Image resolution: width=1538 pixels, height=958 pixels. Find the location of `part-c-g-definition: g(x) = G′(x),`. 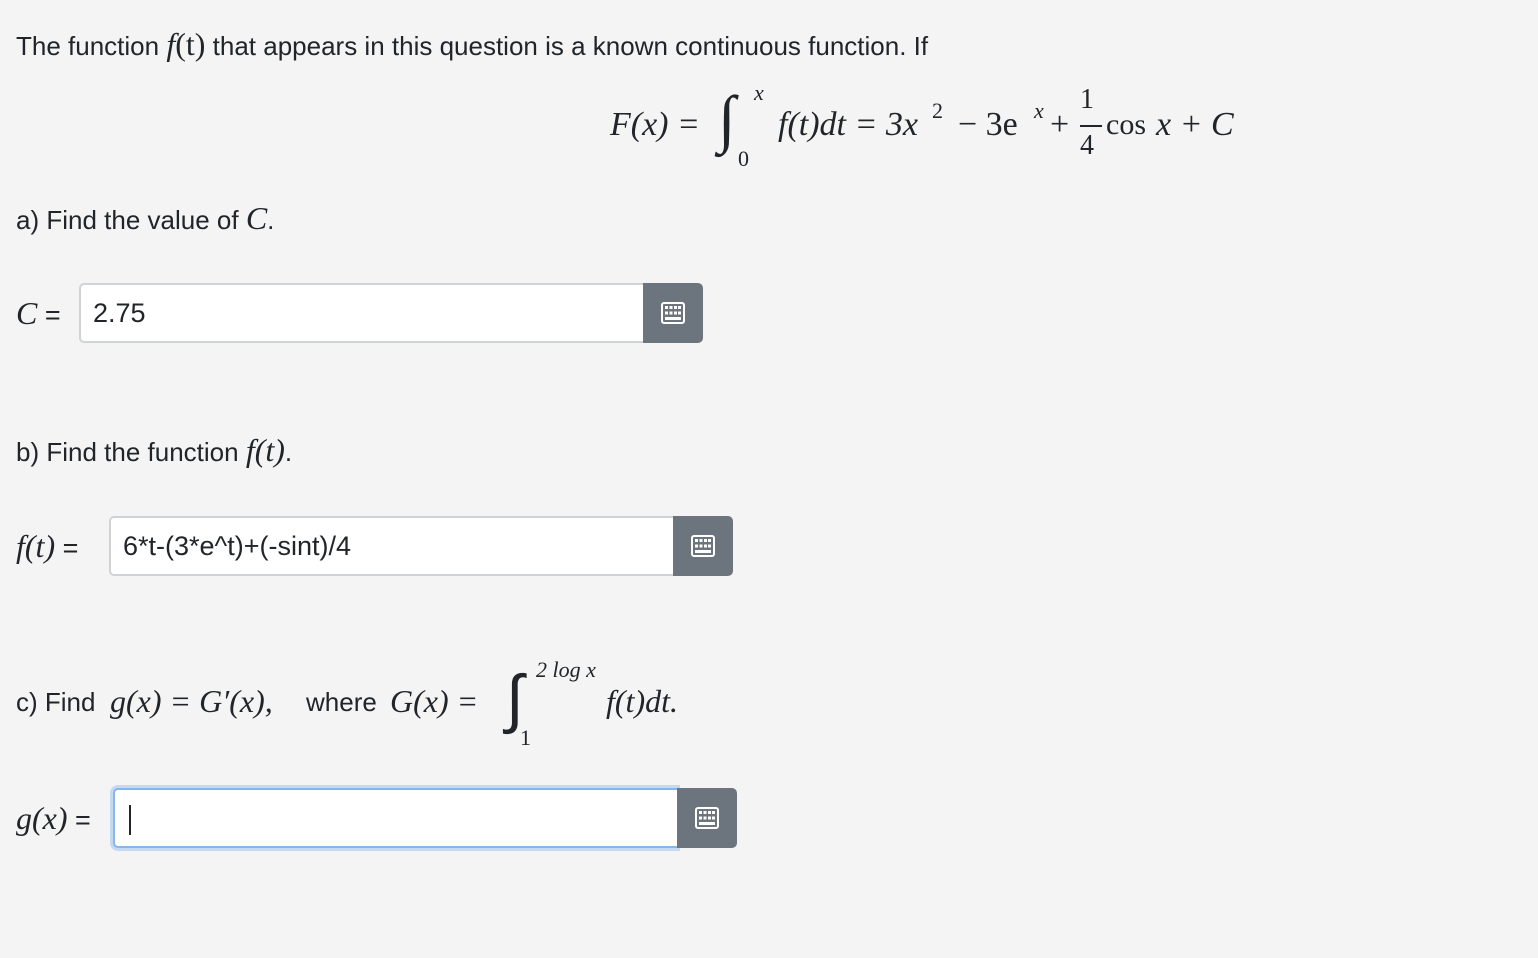

part-c-g-definition: g(x) = G′(x), is located at coordinates (191, 701).